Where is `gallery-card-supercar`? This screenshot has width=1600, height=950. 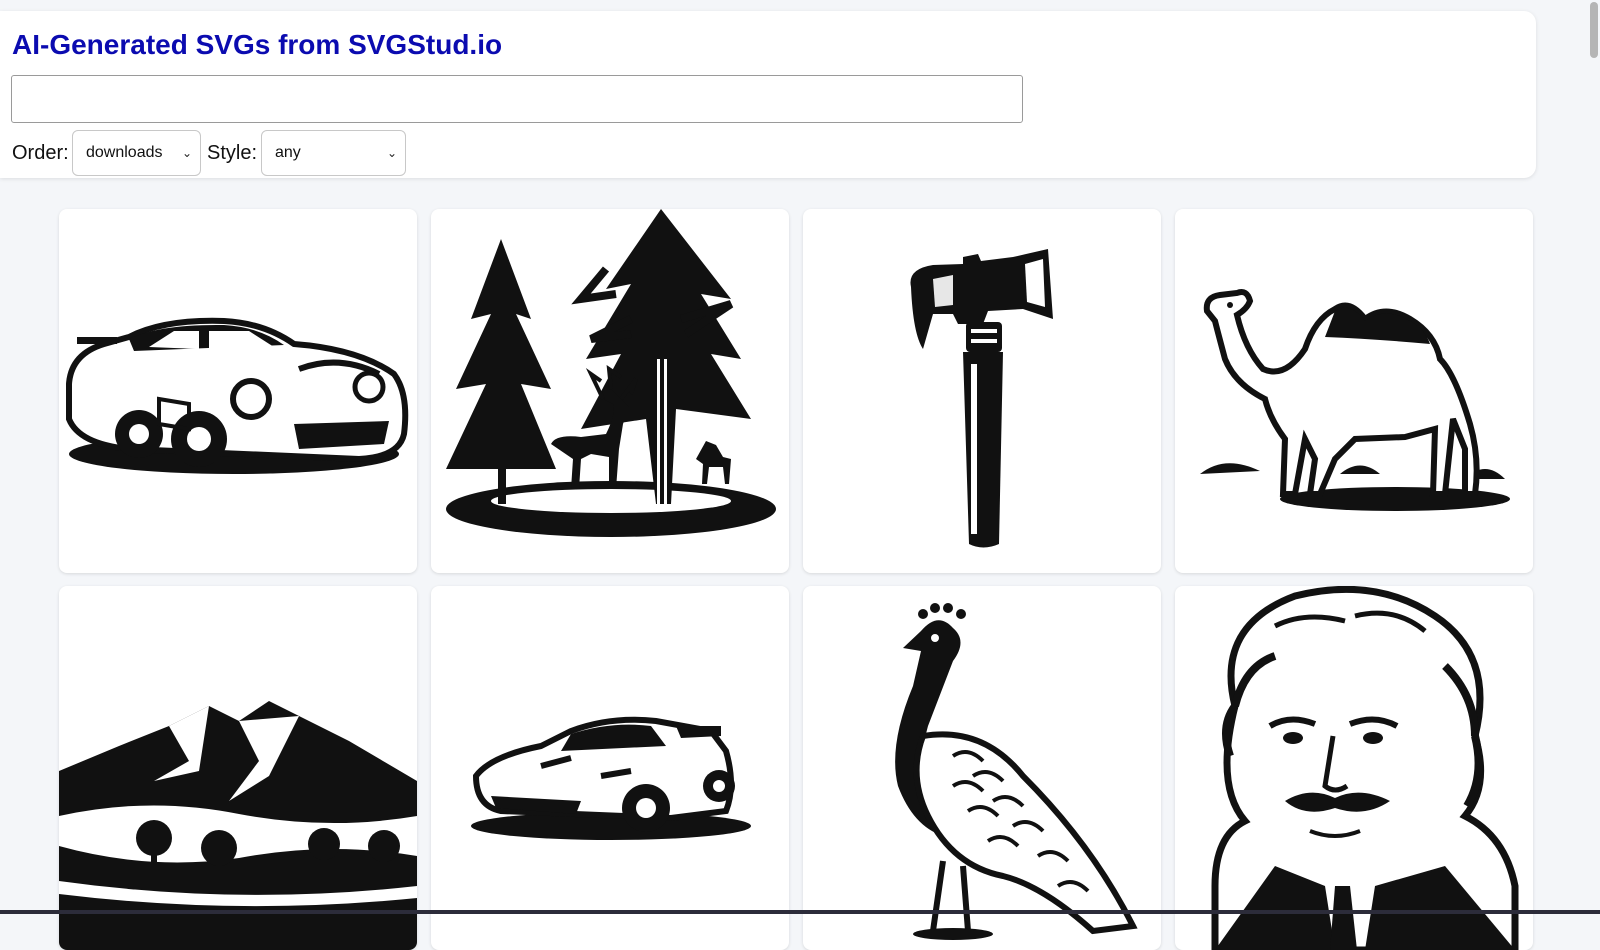
gallery-card-supercar is located at coordinates (610, 768).